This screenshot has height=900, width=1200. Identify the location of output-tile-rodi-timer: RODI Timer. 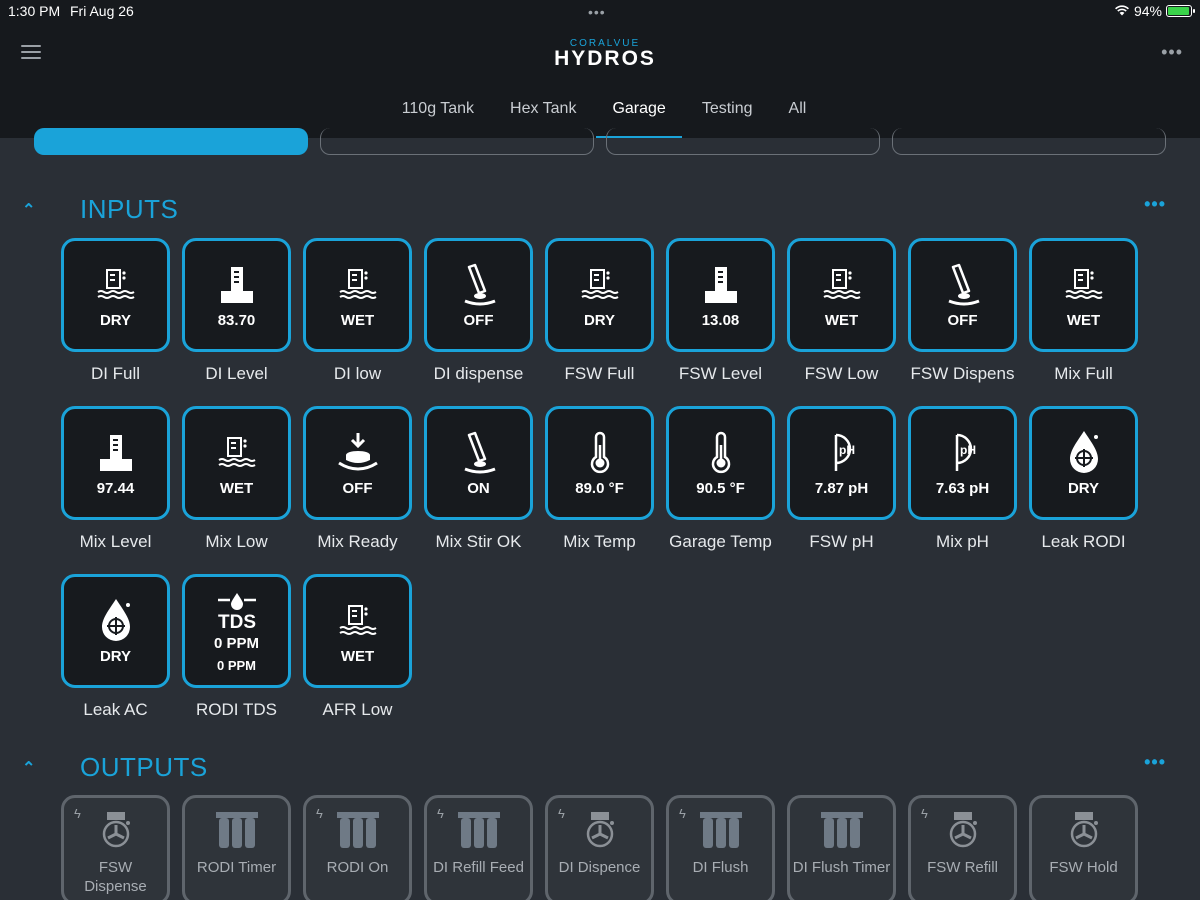
(236, 847).